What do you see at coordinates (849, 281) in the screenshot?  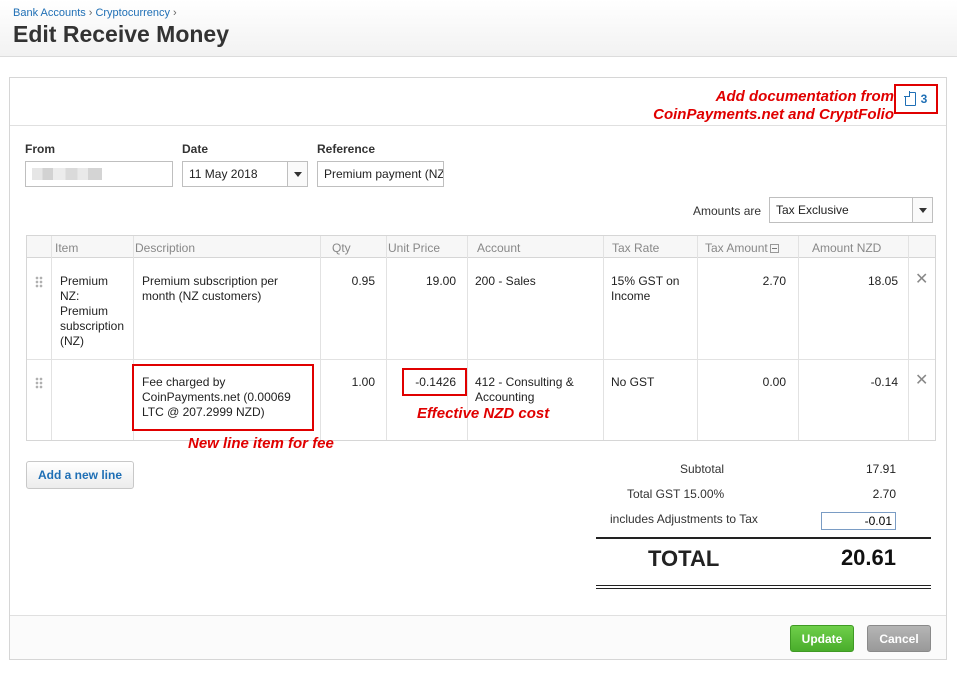 I see `row1-amount: 18.05` at bounding box center [849, 281].